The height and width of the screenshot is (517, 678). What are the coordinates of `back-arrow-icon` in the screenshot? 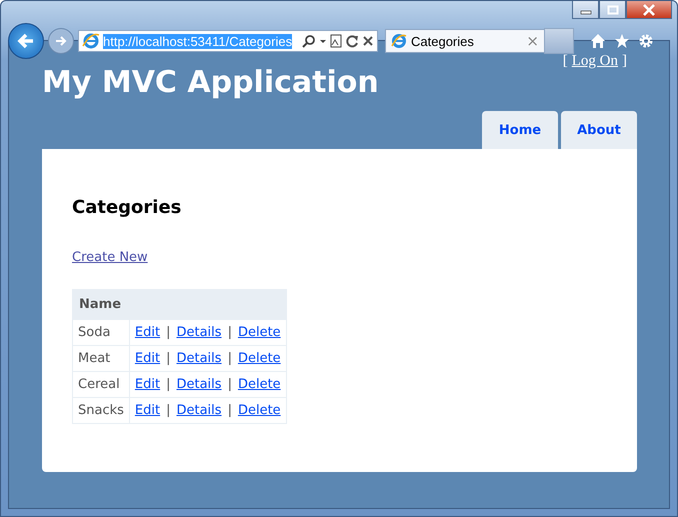 It's located at (26, 41).